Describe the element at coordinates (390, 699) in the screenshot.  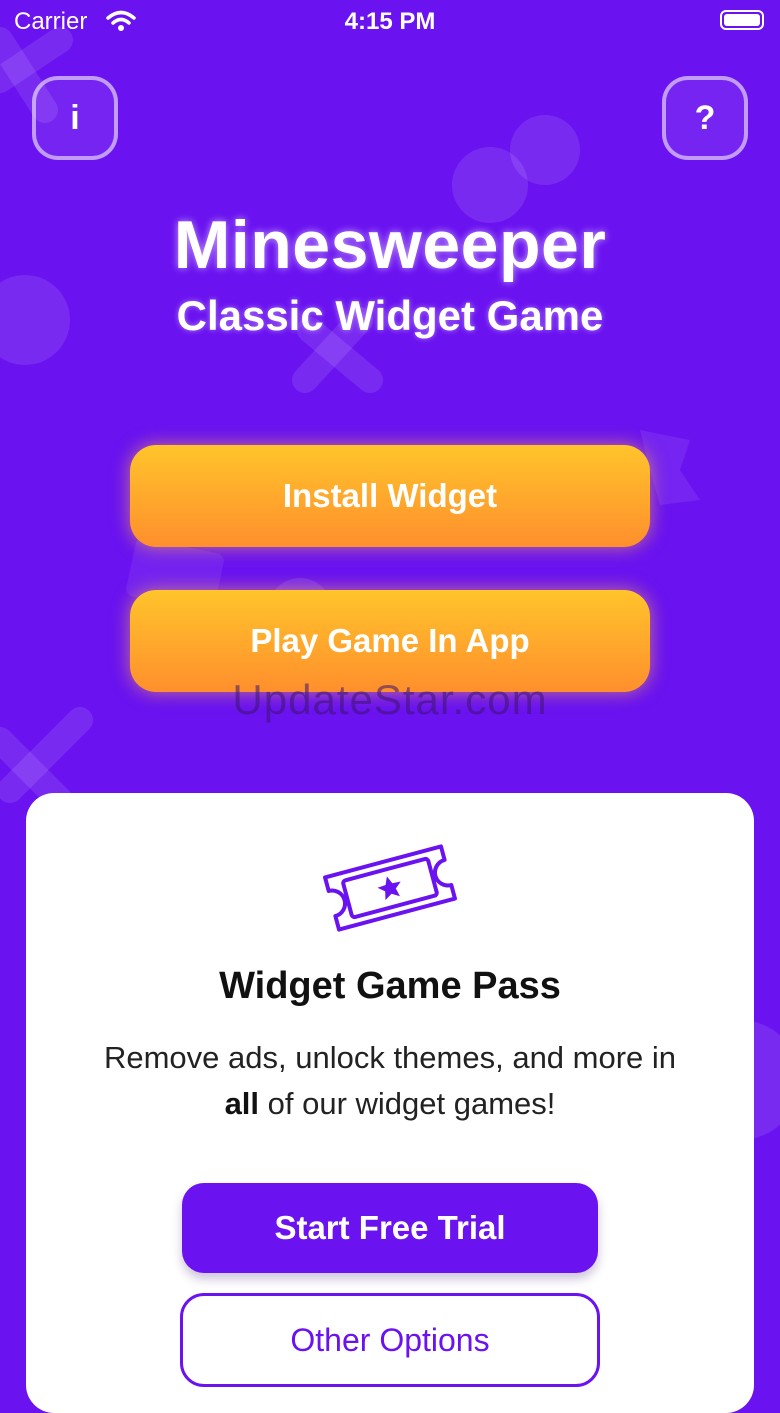
I see `watermark: UpdateStar.com` at that location.